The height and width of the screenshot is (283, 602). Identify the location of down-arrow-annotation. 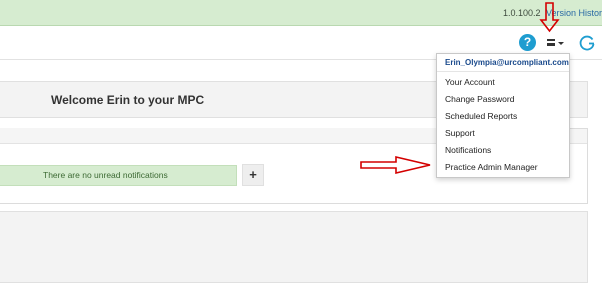
(549, 17).